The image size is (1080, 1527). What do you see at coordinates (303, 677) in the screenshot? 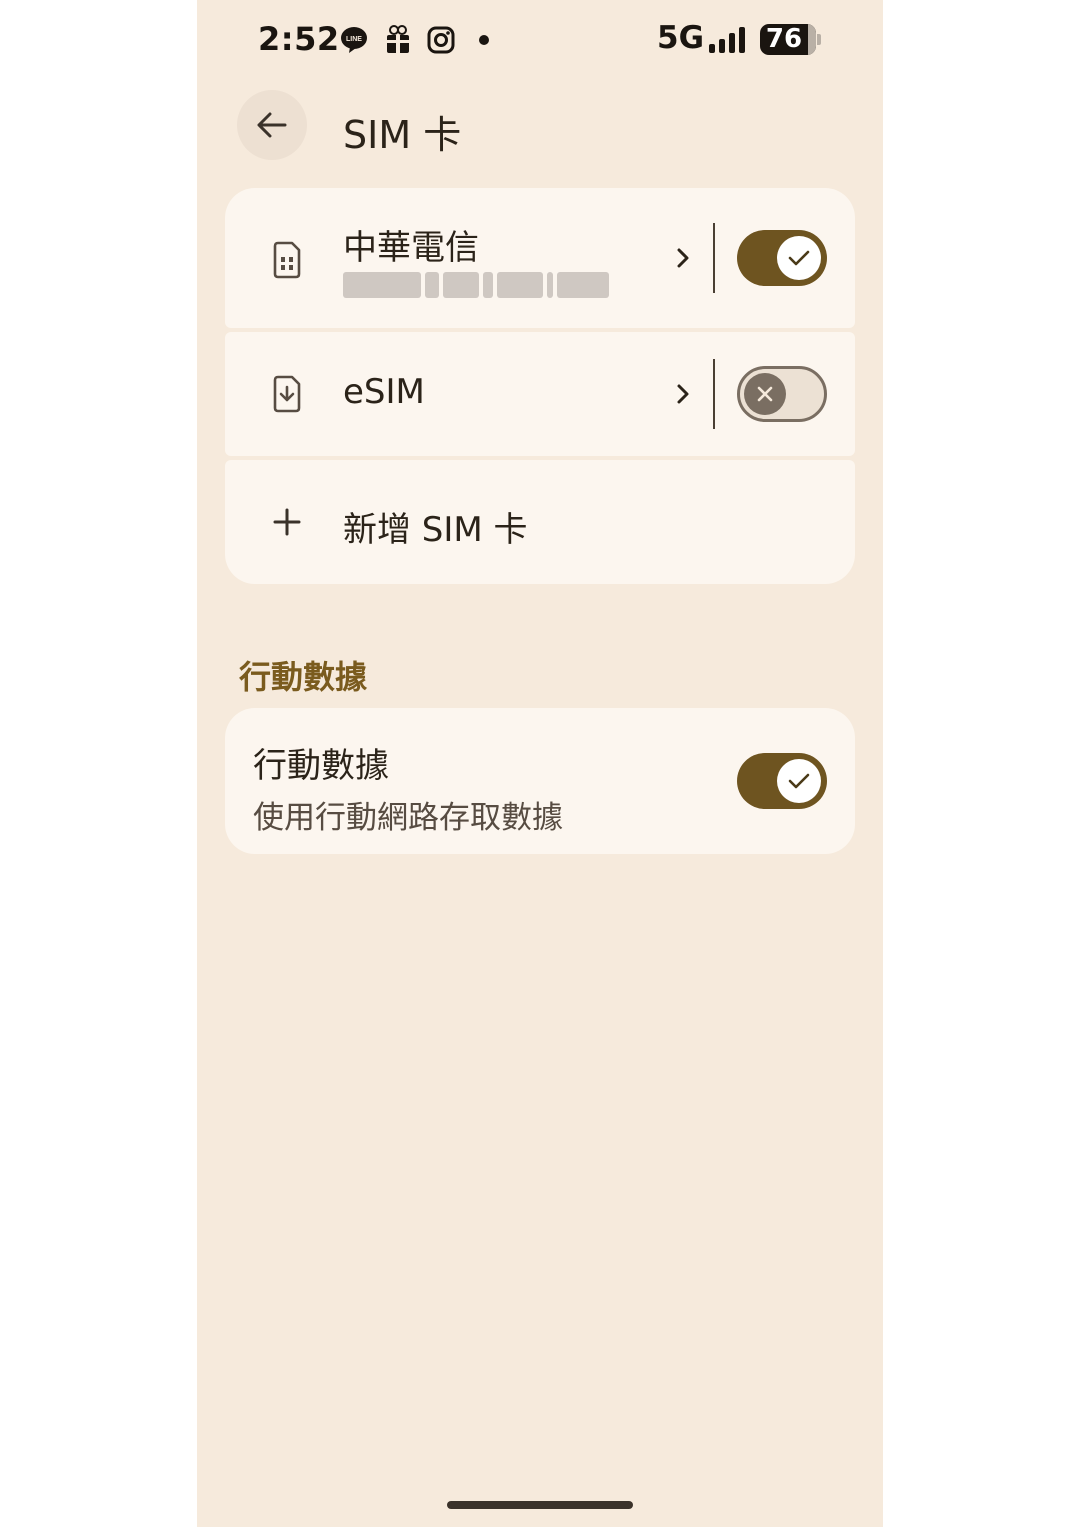
I see `section-heading-mobile-data: 行動數據` at bounding box center [303, 677].